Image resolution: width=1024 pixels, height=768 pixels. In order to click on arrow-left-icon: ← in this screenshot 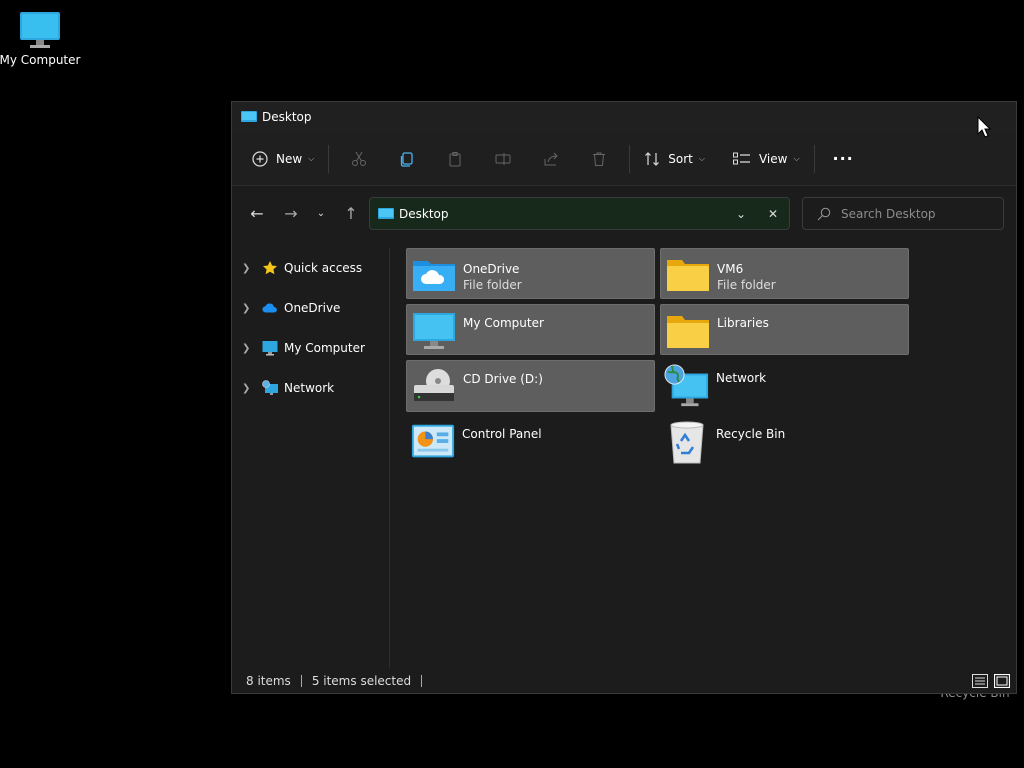, I will do `click(257, 213)`.